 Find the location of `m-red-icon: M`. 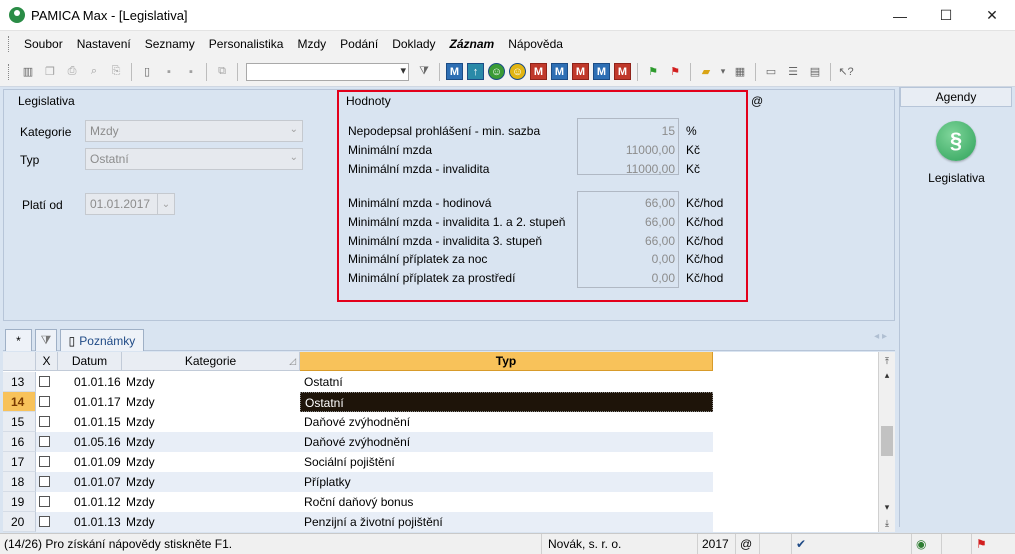

m-red-icon: M is located at coordinates (538, 71).